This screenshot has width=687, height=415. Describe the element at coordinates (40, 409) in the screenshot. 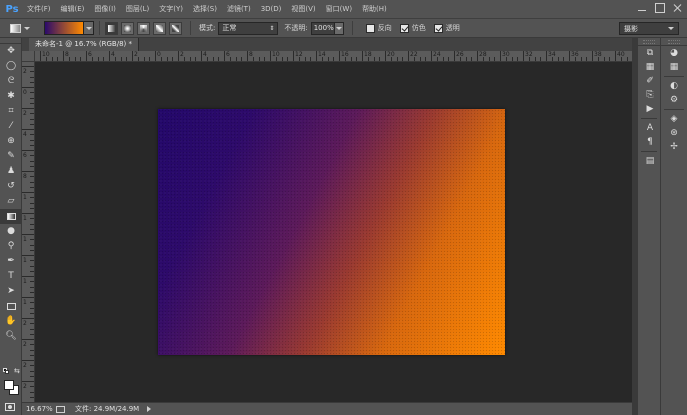

I see `zoom-level: 16.67%` at that location.